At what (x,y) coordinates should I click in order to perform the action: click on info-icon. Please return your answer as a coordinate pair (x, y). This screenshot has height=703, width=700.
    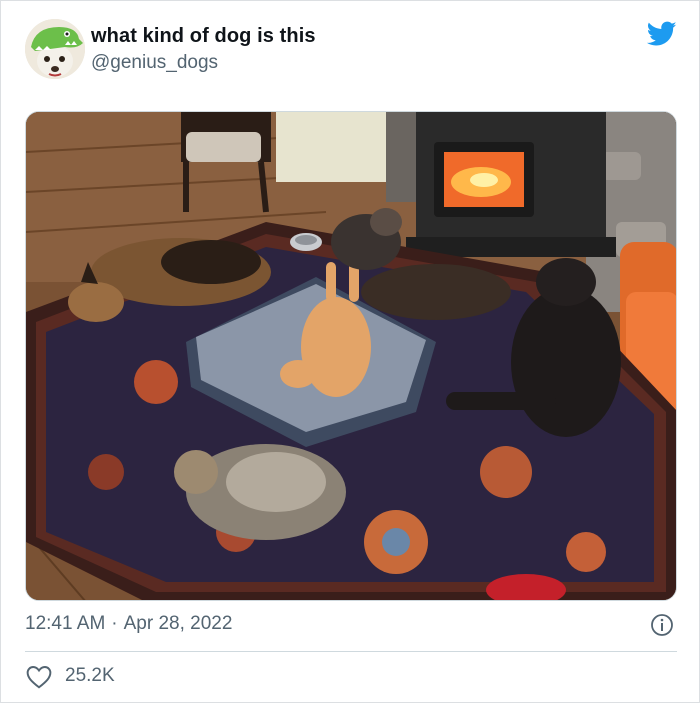
    Looking at the image, I should click on (662, 625).